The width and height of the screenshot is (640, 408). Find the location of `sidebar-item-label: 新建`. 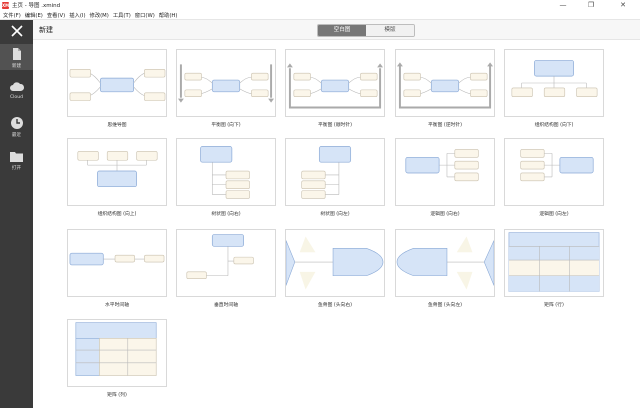

sidebar-item-label: 新建 is located at coordinates (16, 66).